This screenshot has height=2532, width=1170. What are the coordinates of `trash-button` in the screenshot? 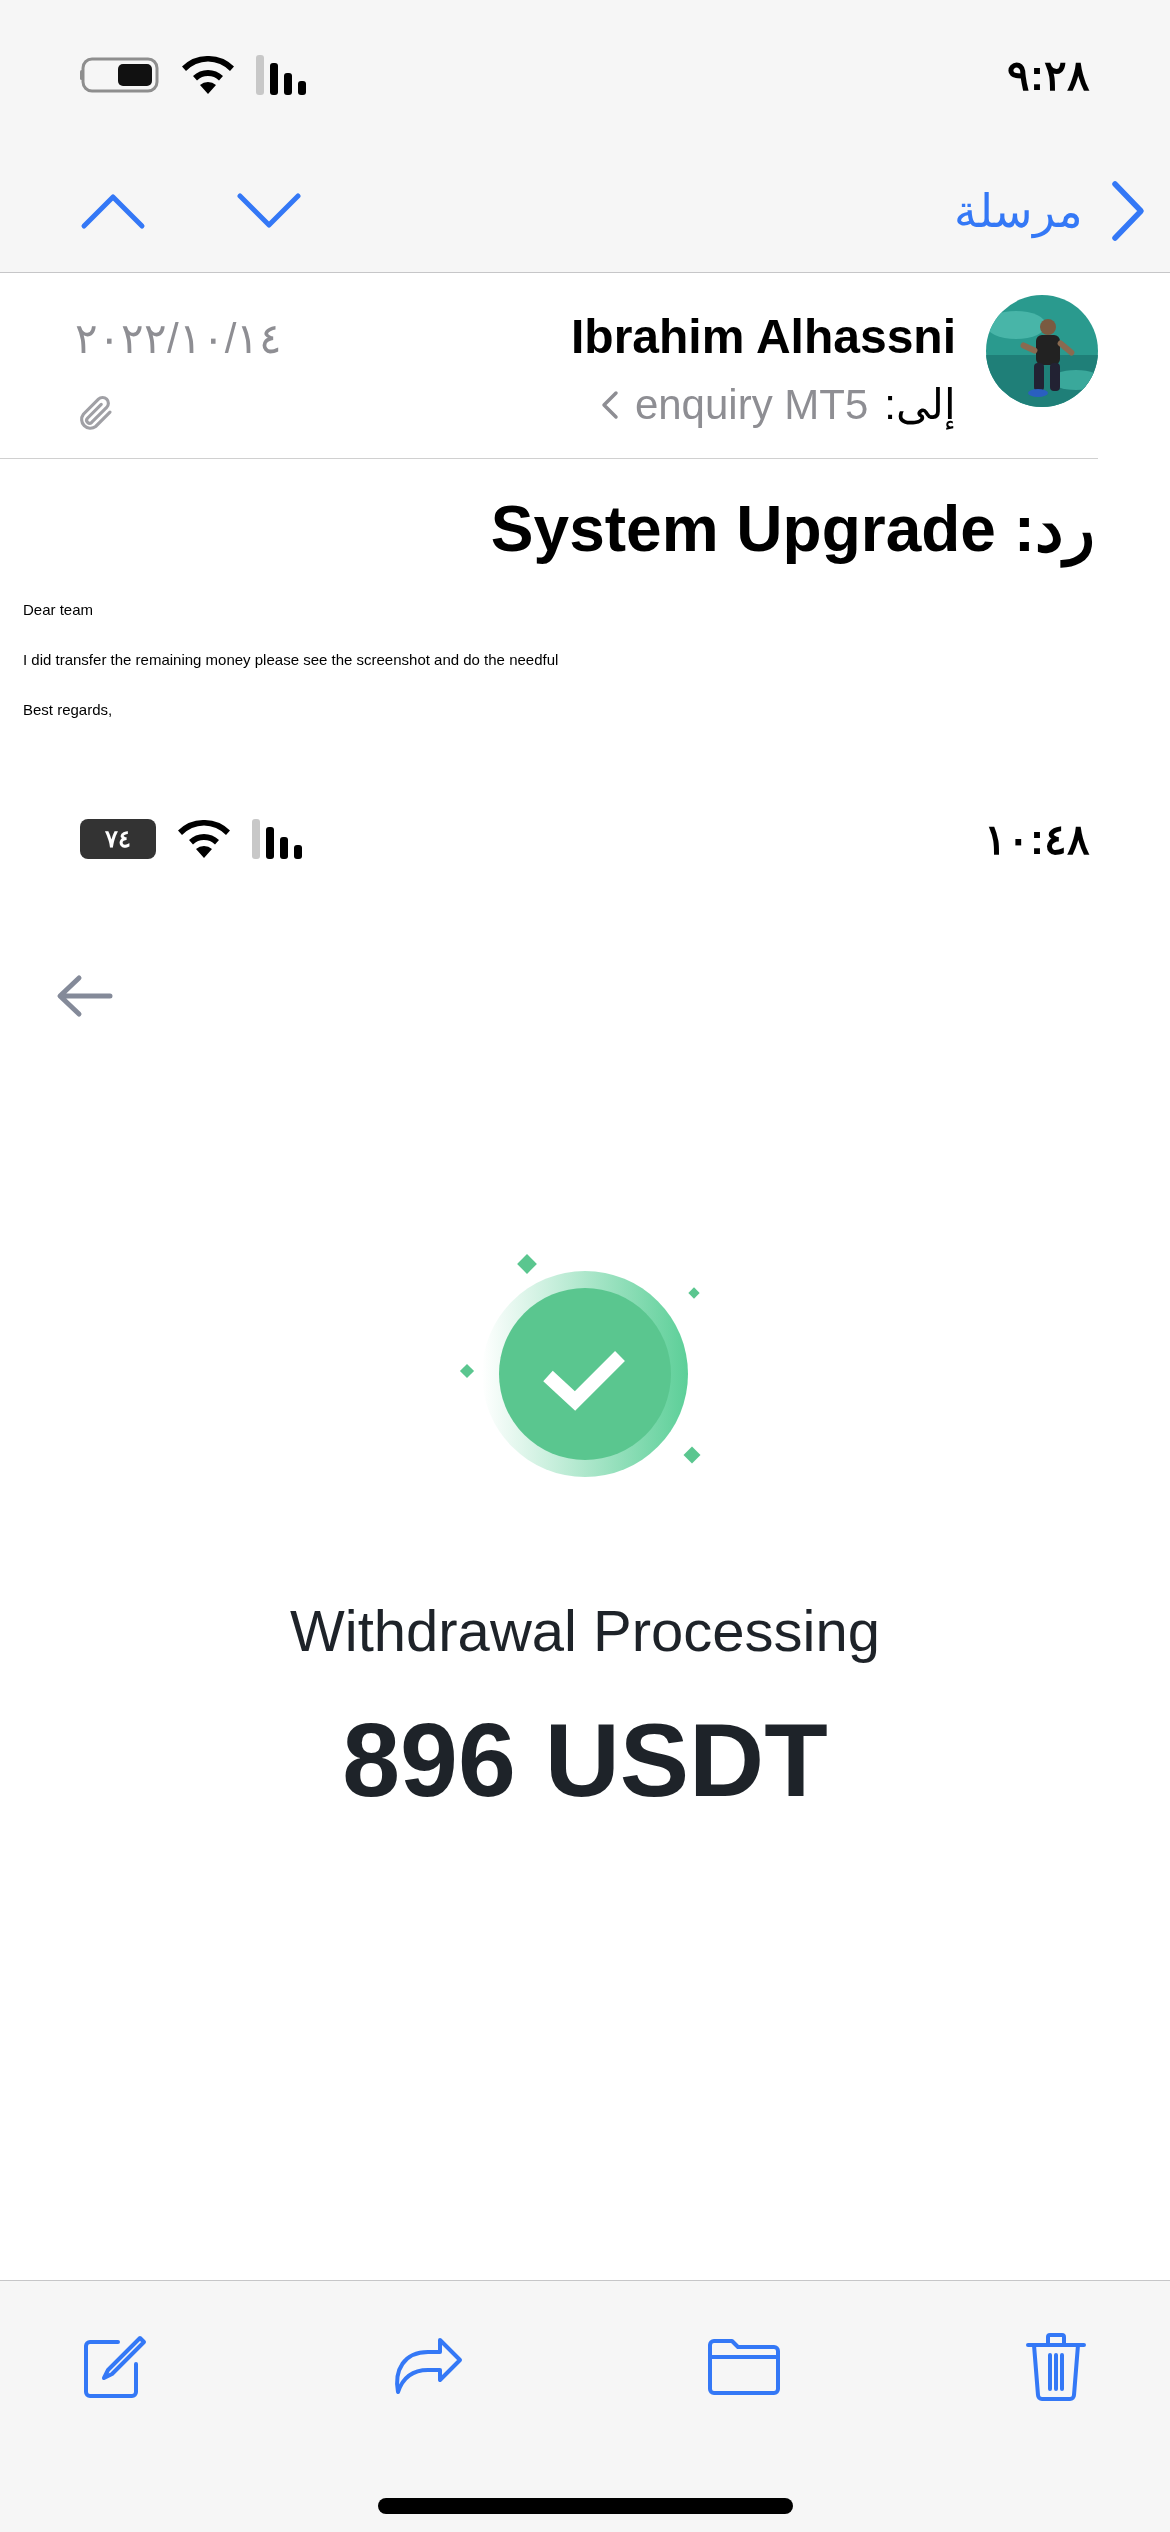 It's located at (1056, 2367).